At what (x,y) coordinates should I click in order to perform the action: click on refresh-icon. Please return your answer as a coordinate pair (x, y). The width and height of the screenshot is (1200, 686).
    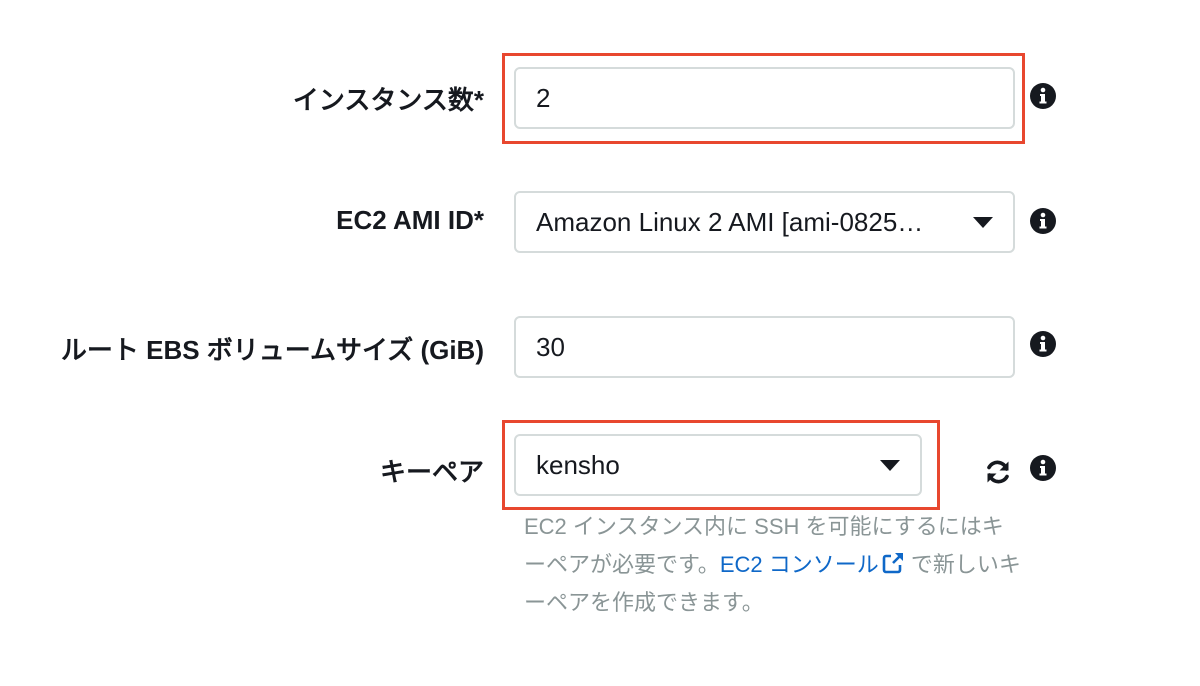
    Looking at the image, I should click on (998, 472).